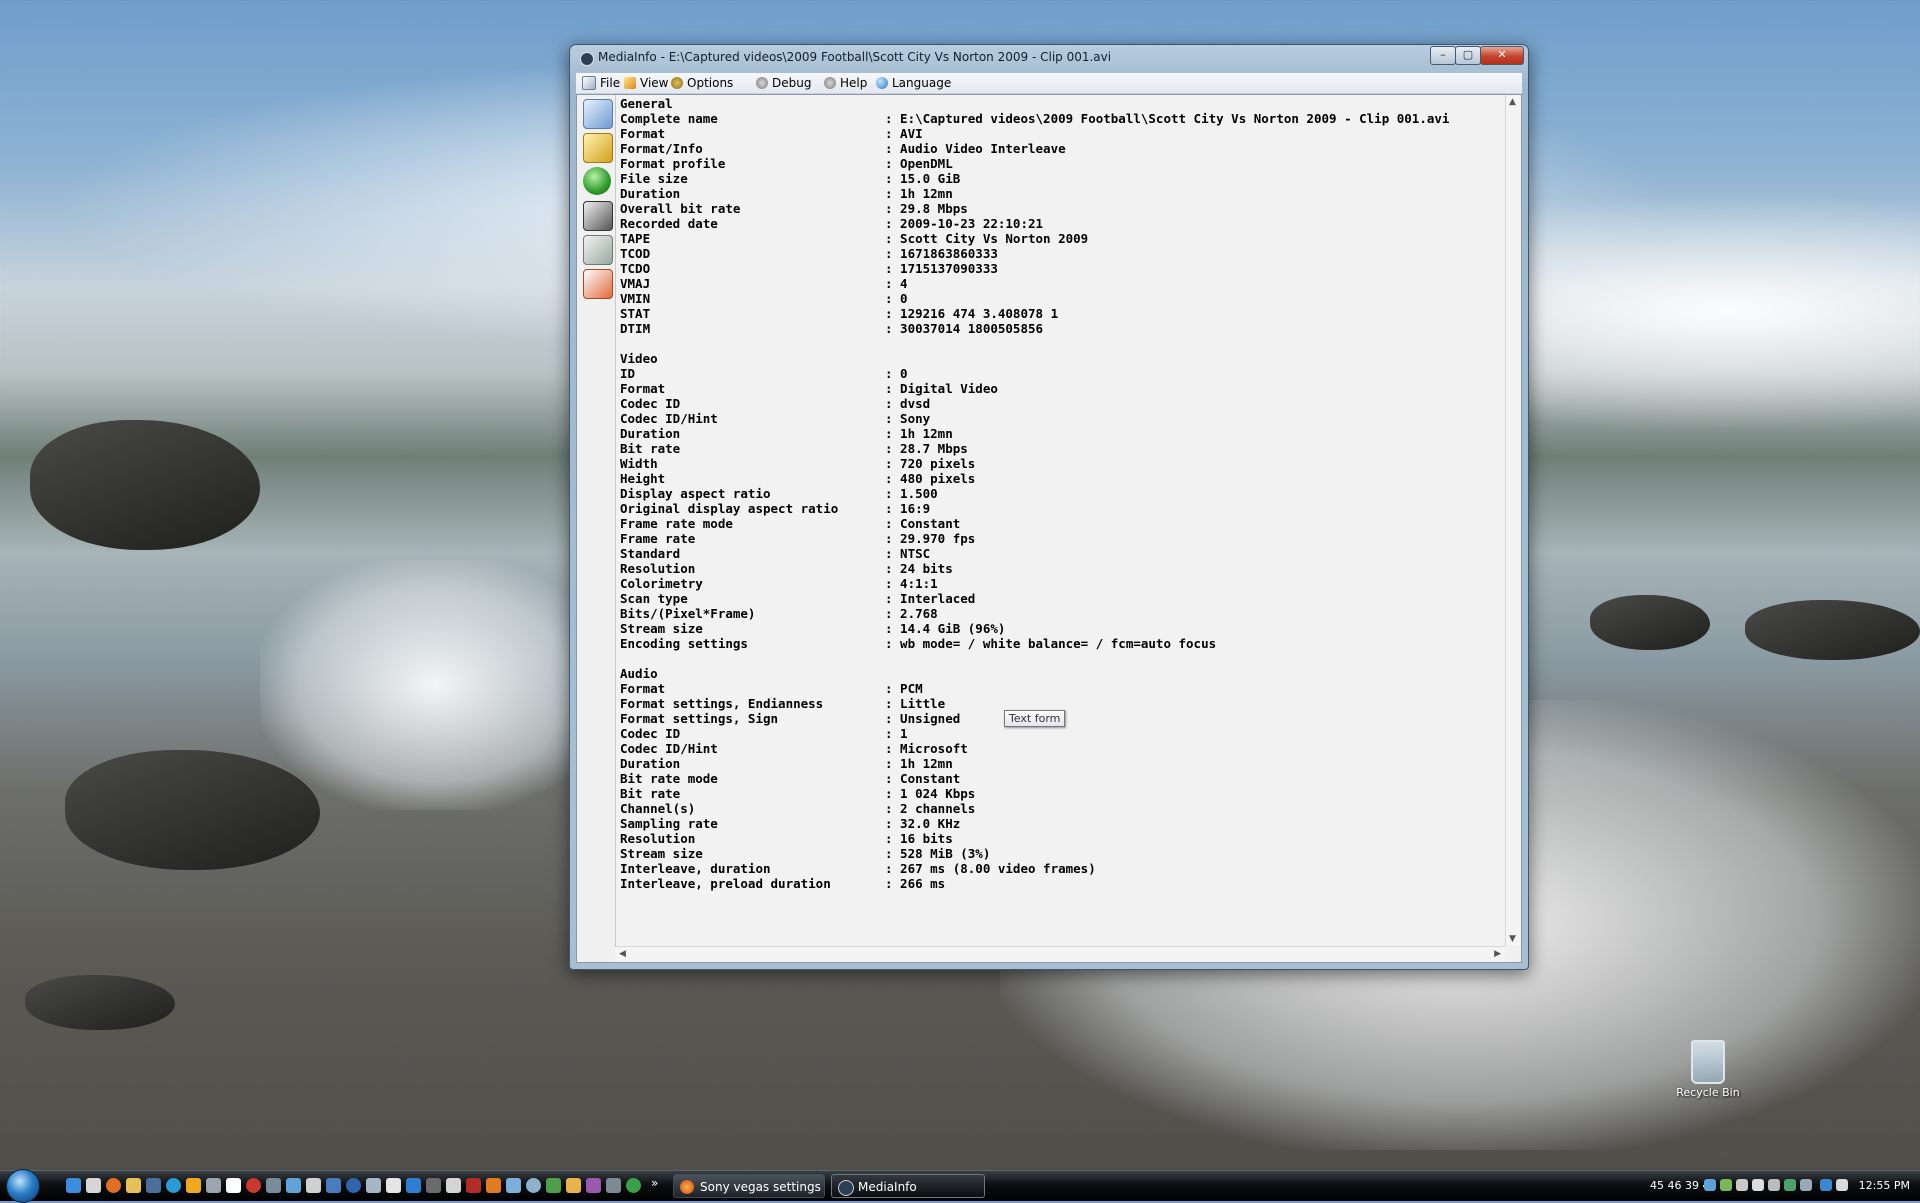 The image size is (1920, 1203). Describe the element at coordinates (635, 268) in the screenshot. I see `report-field-name: TCDO` at that location.